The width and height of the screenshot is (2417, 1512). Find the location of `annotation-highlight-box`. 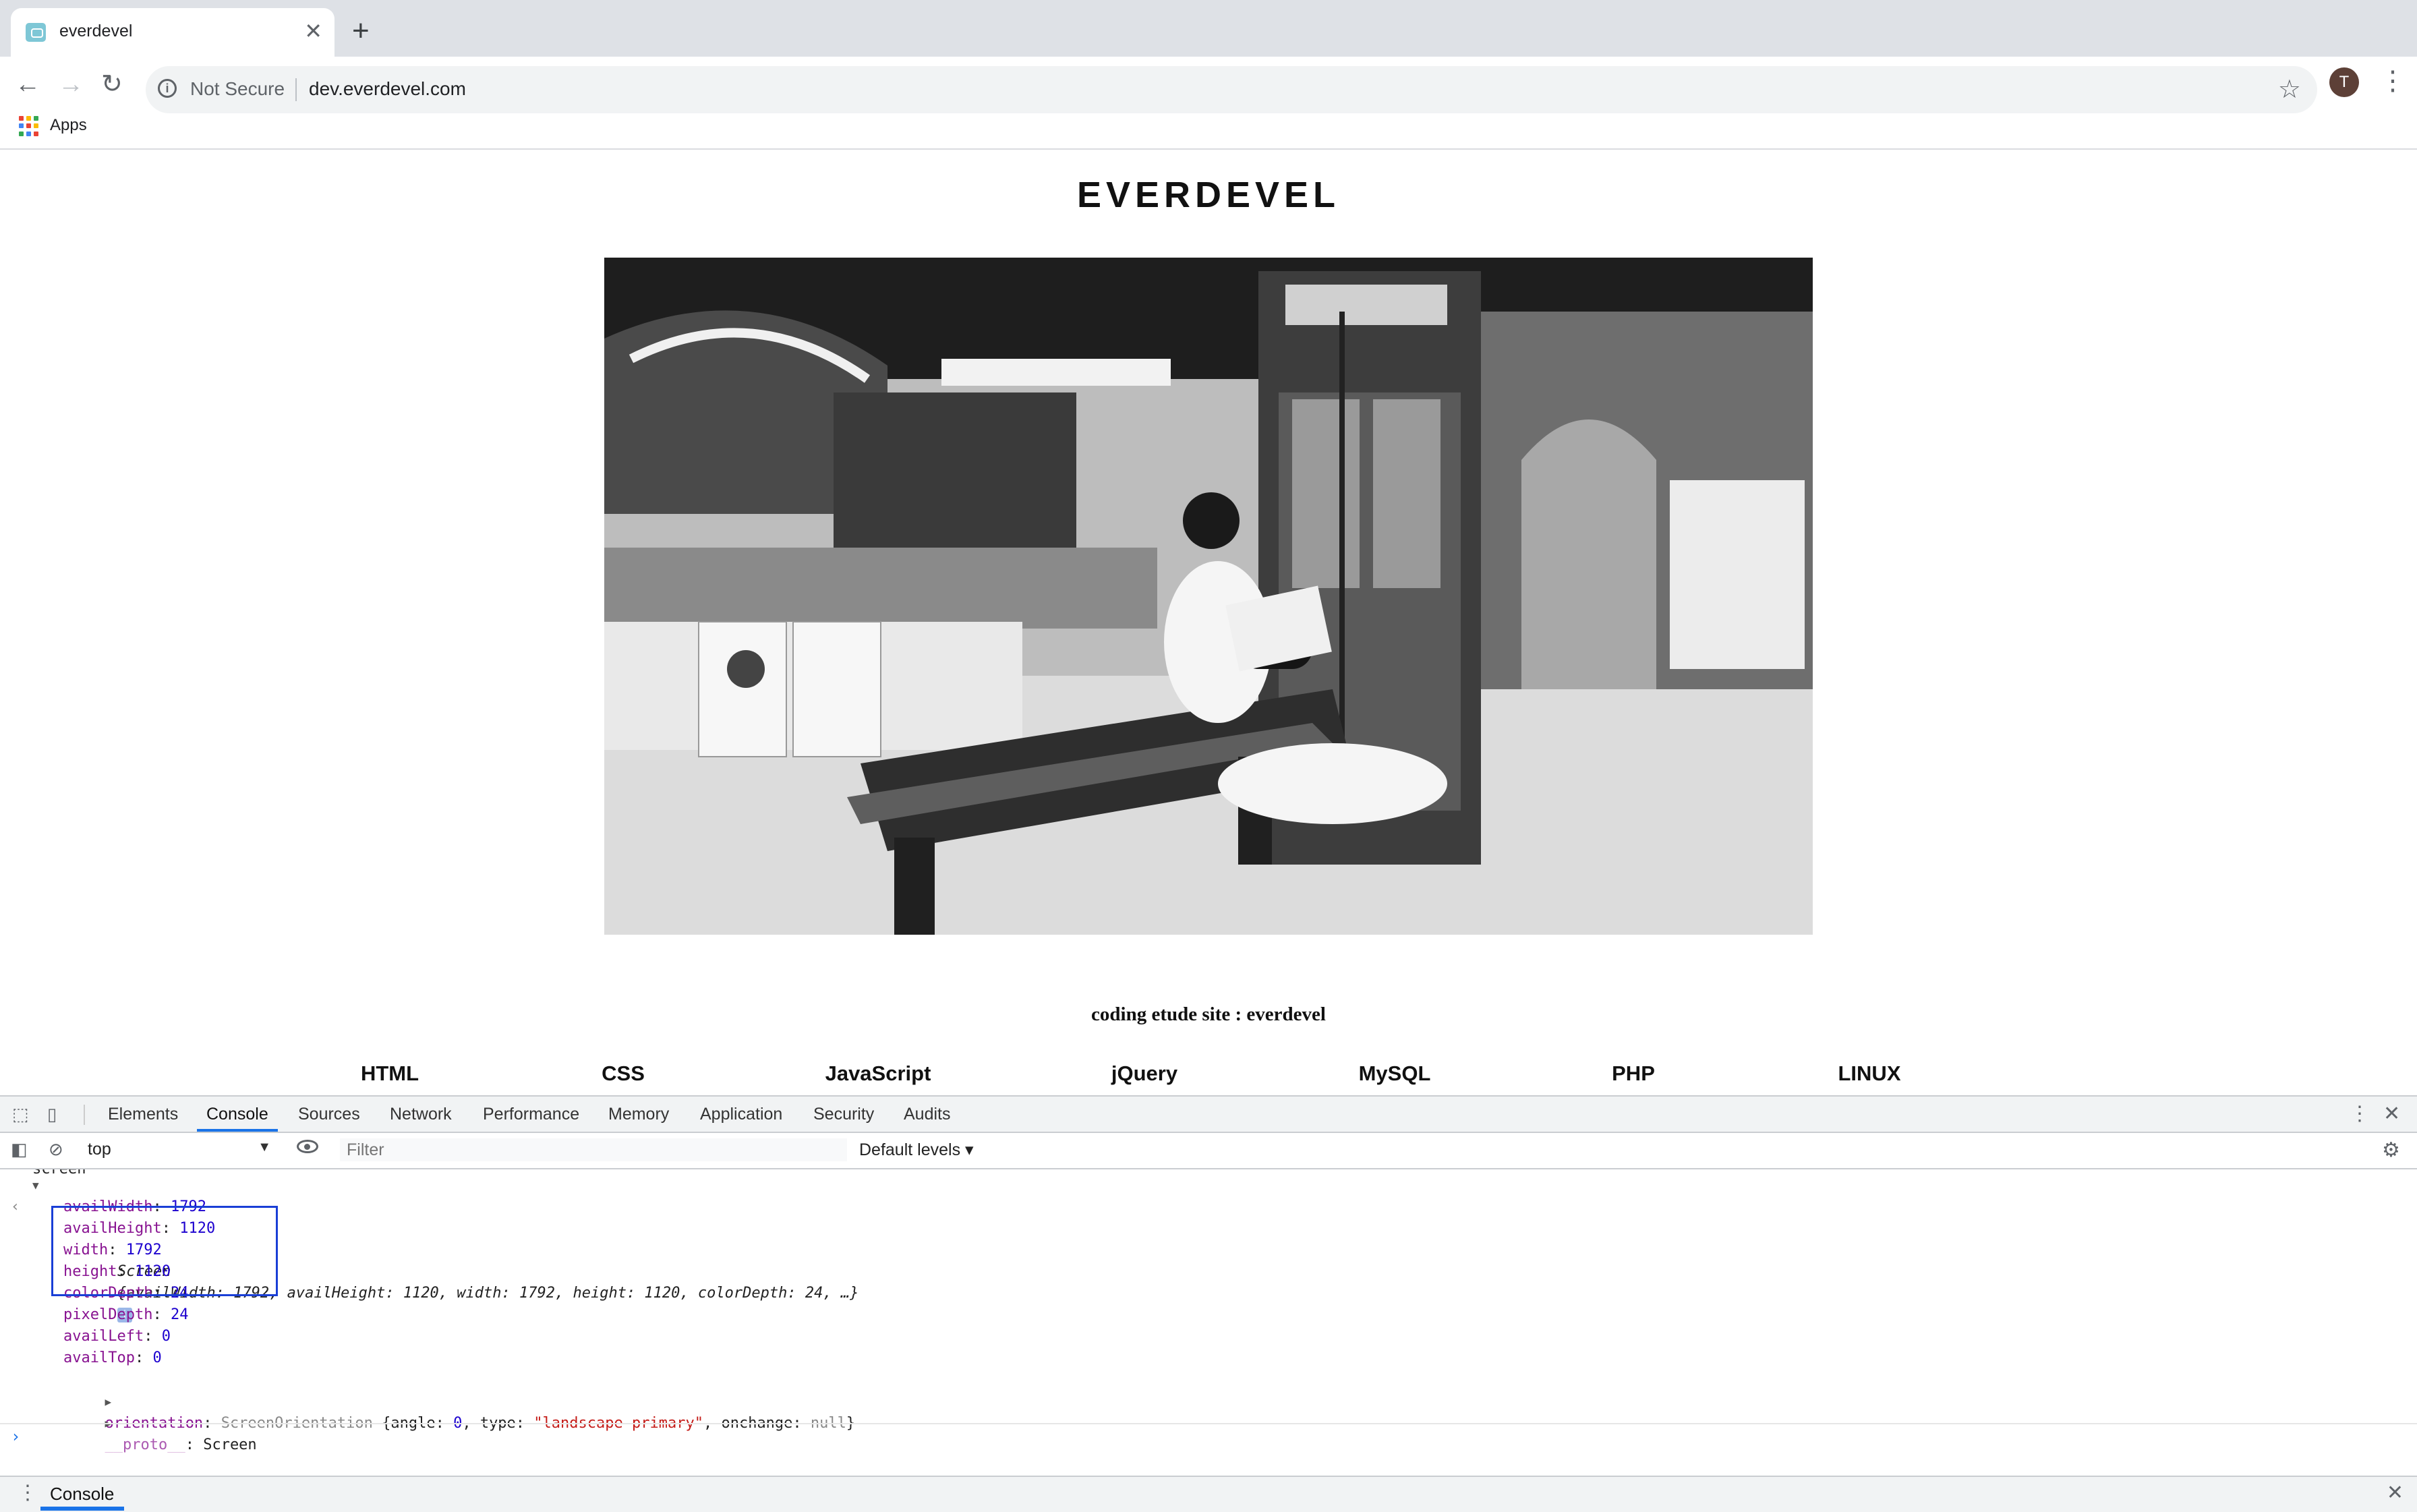

annotation-highlight-box is located at coordinates (164, 1251).